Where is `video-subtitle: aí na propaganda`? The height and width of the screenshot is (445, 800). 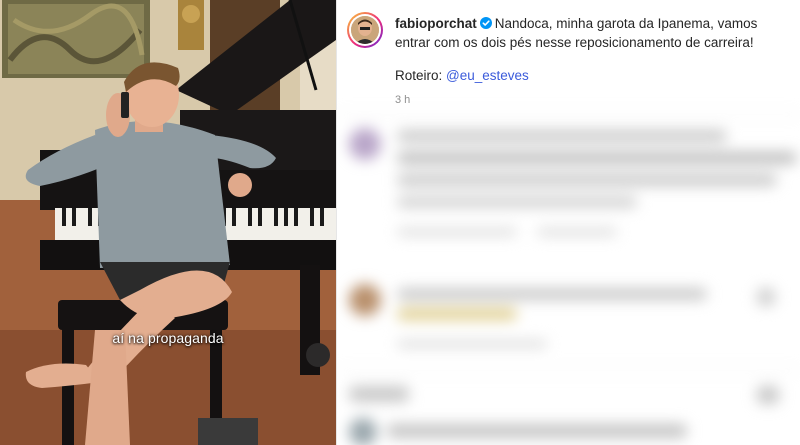
video-subtitle: aí na propaganda is located at coordinates (168, 338).